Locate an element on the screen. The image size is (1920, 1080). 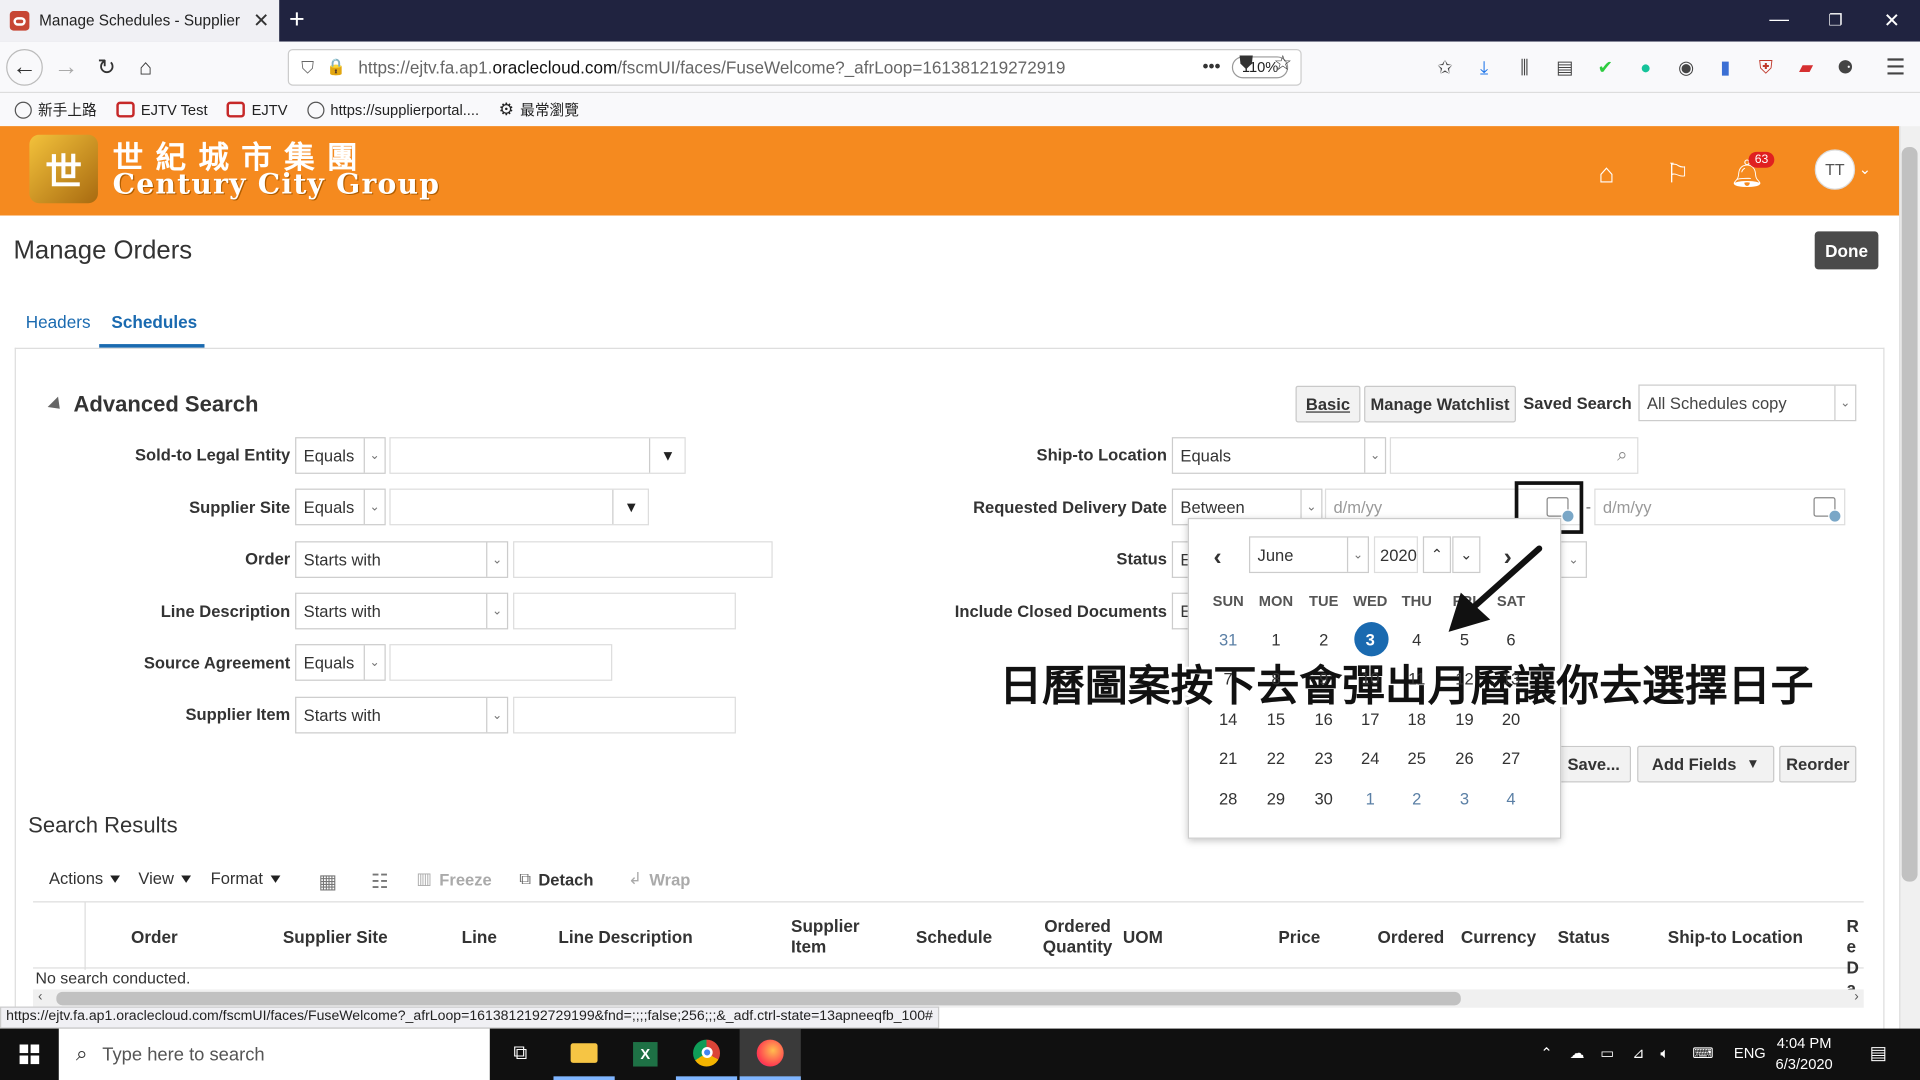
column-header: Supplier Item is located at coordinates (834, 937).